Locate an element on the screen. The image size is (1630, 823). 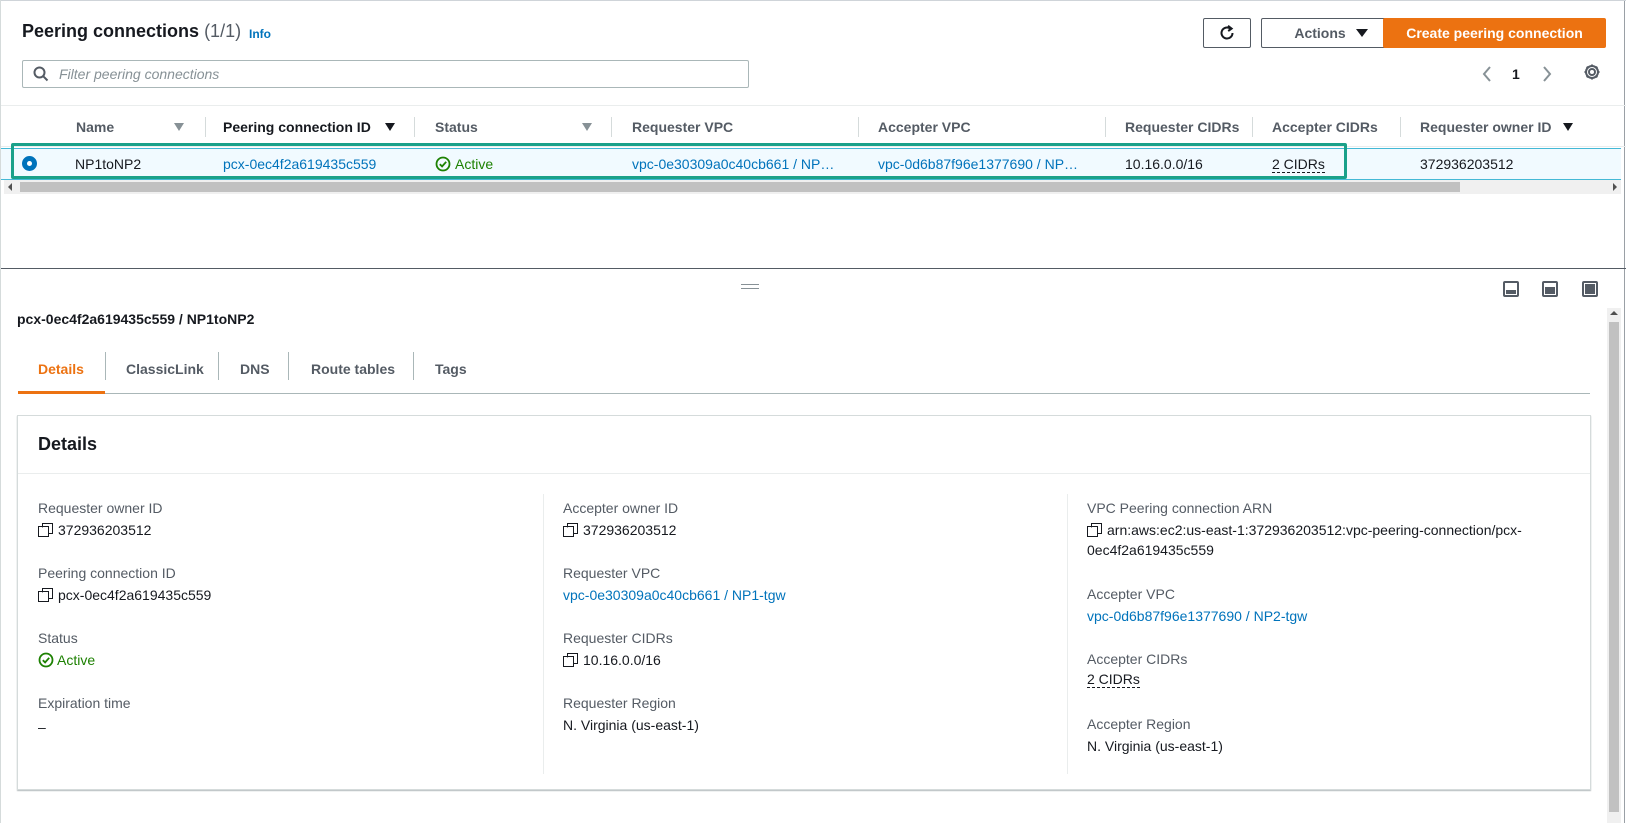
column-requester-cidrs: Requester CIDRs is located at coordinates (1182, 127).